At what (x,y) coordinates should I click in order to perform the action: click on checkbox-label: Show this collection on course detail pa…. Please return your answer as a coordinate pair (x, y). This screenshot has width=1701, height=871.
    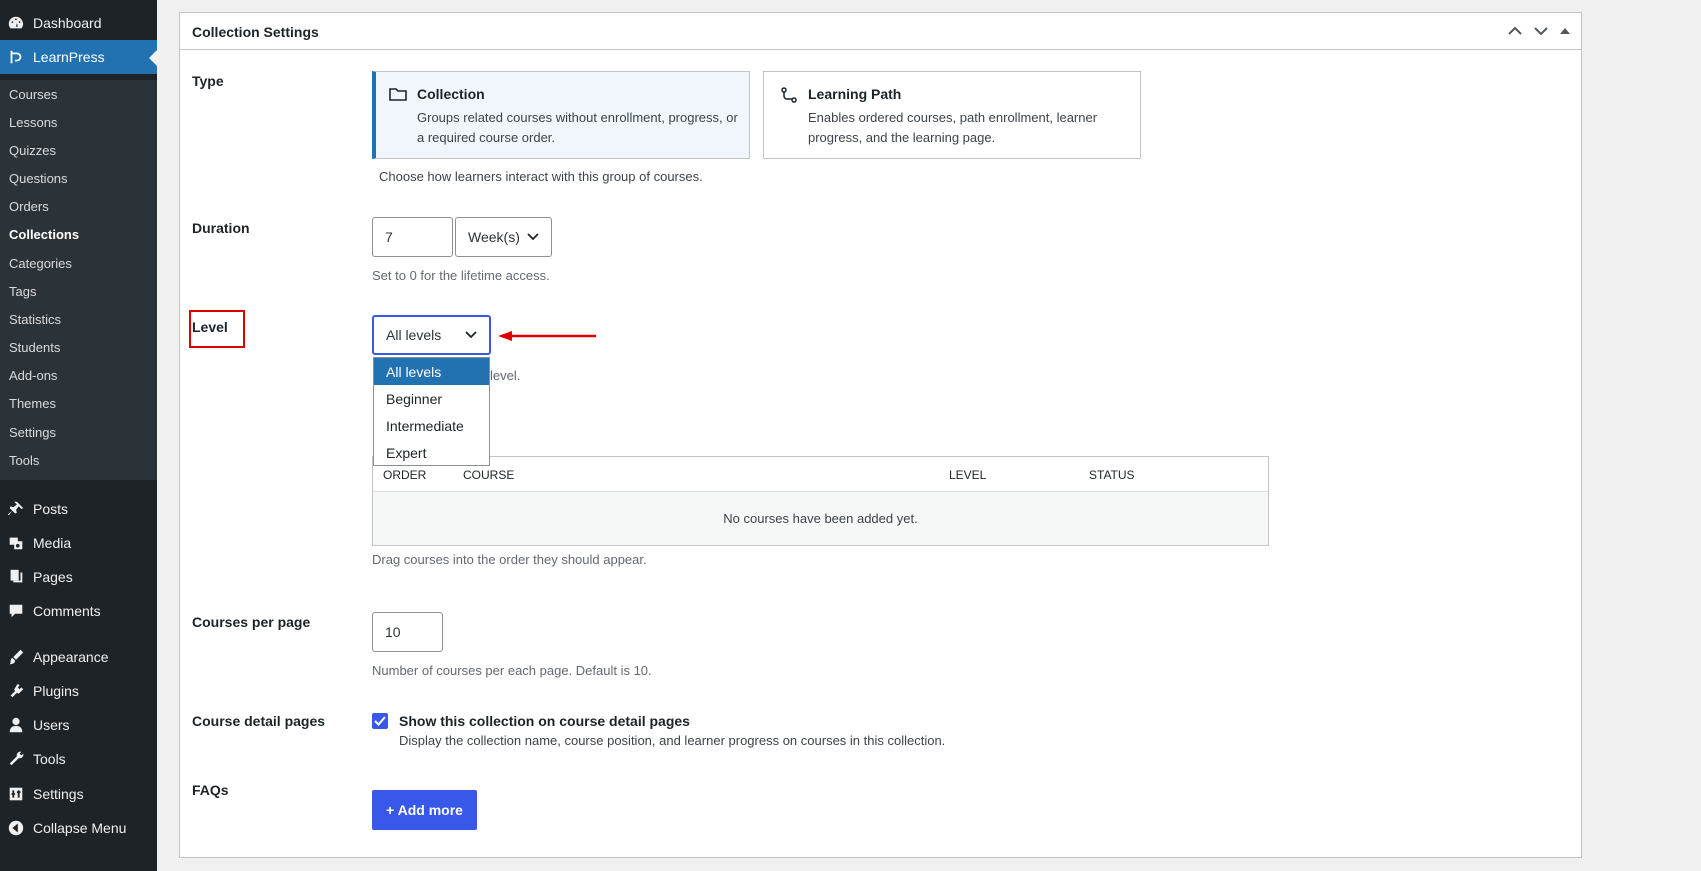
    Looking at the image, I should click on (544, 721).